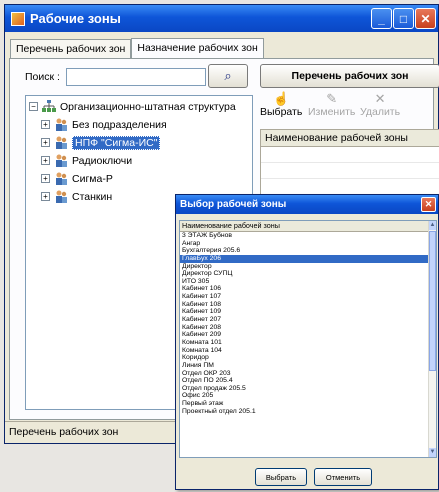  What do you see at coordinates (305, 412) in the screenshot?
I see `zone-list-item: Проектный отдел 205.1` at bounding box center [305, 412].